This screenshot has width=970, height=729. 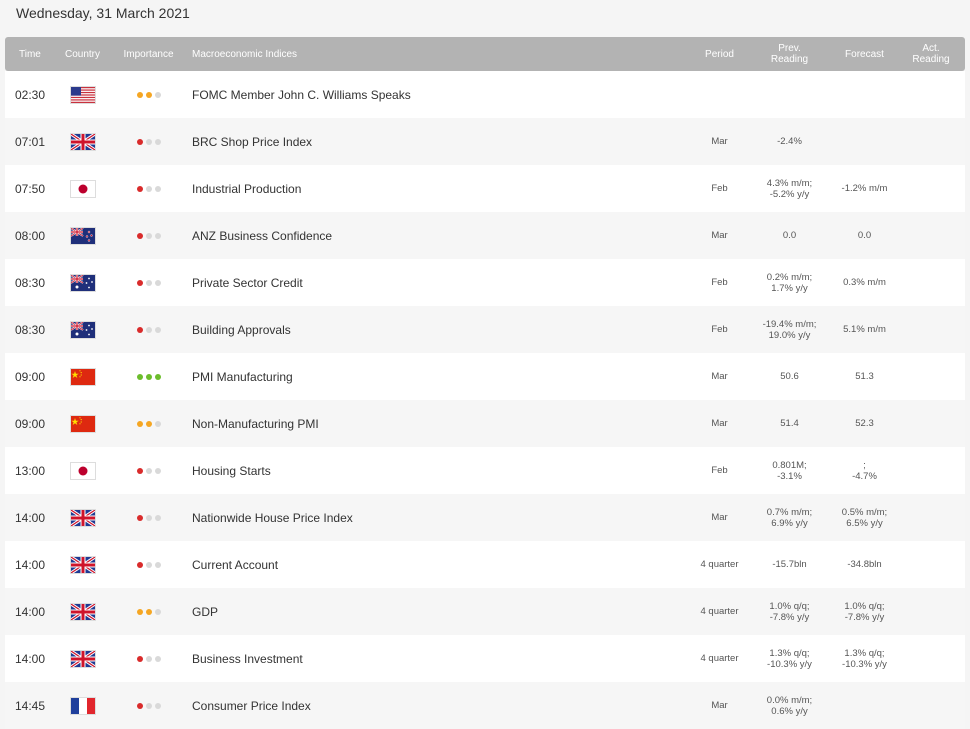 What do you see at coordinates (789, 711) in the screenshot?
I see `value-line: 0.6% y/y` at bounding box center [789, 711].